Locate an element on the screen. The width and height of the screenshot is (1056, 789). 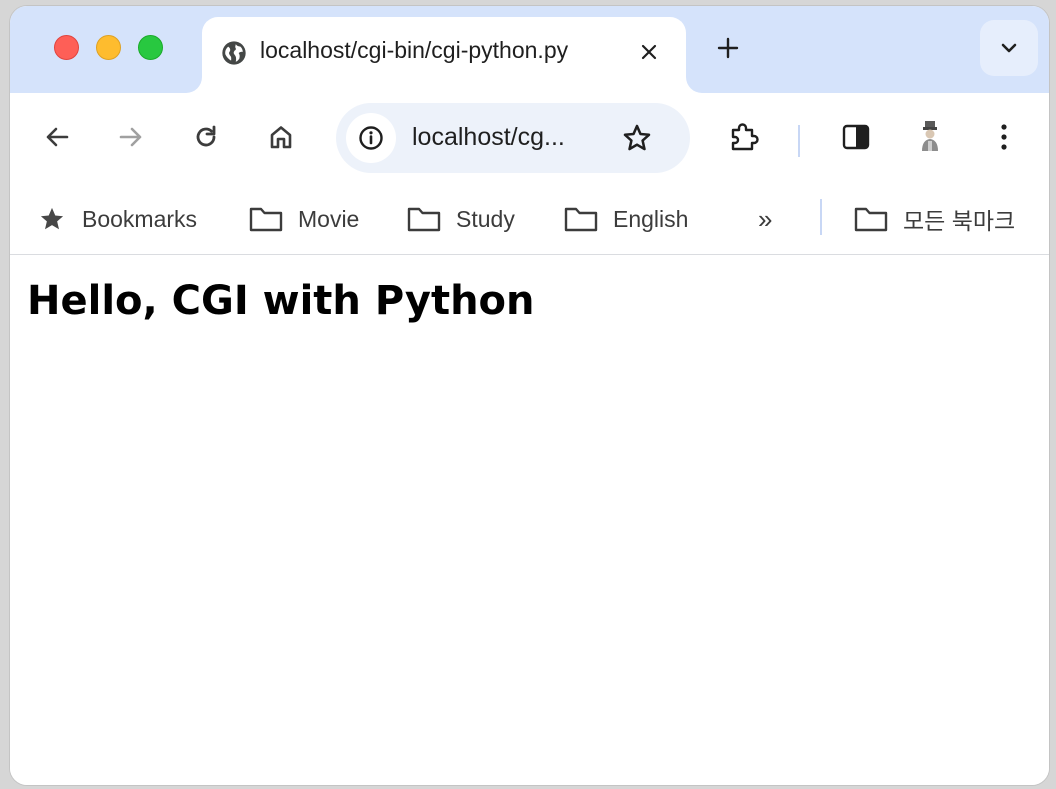
chevron-down-icon is located at coordinates (1009, 48).